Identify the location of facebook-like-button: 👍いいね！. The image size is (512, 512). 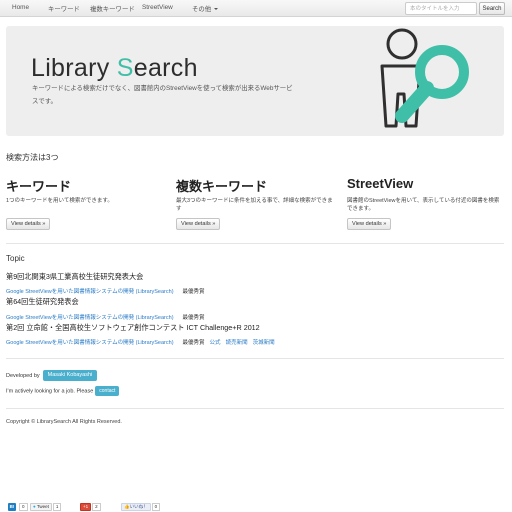
(136, 506).